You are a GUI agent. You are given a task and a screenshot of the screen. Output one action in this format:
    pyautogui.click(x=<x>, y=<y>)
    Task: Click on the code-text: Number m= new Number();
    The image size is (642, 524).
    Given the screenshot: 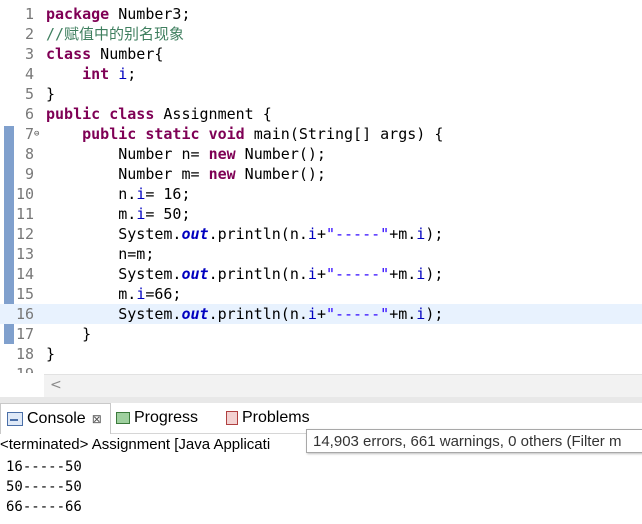 What is the action you would take?
    pyautogui.click(x=186, y=174)
    